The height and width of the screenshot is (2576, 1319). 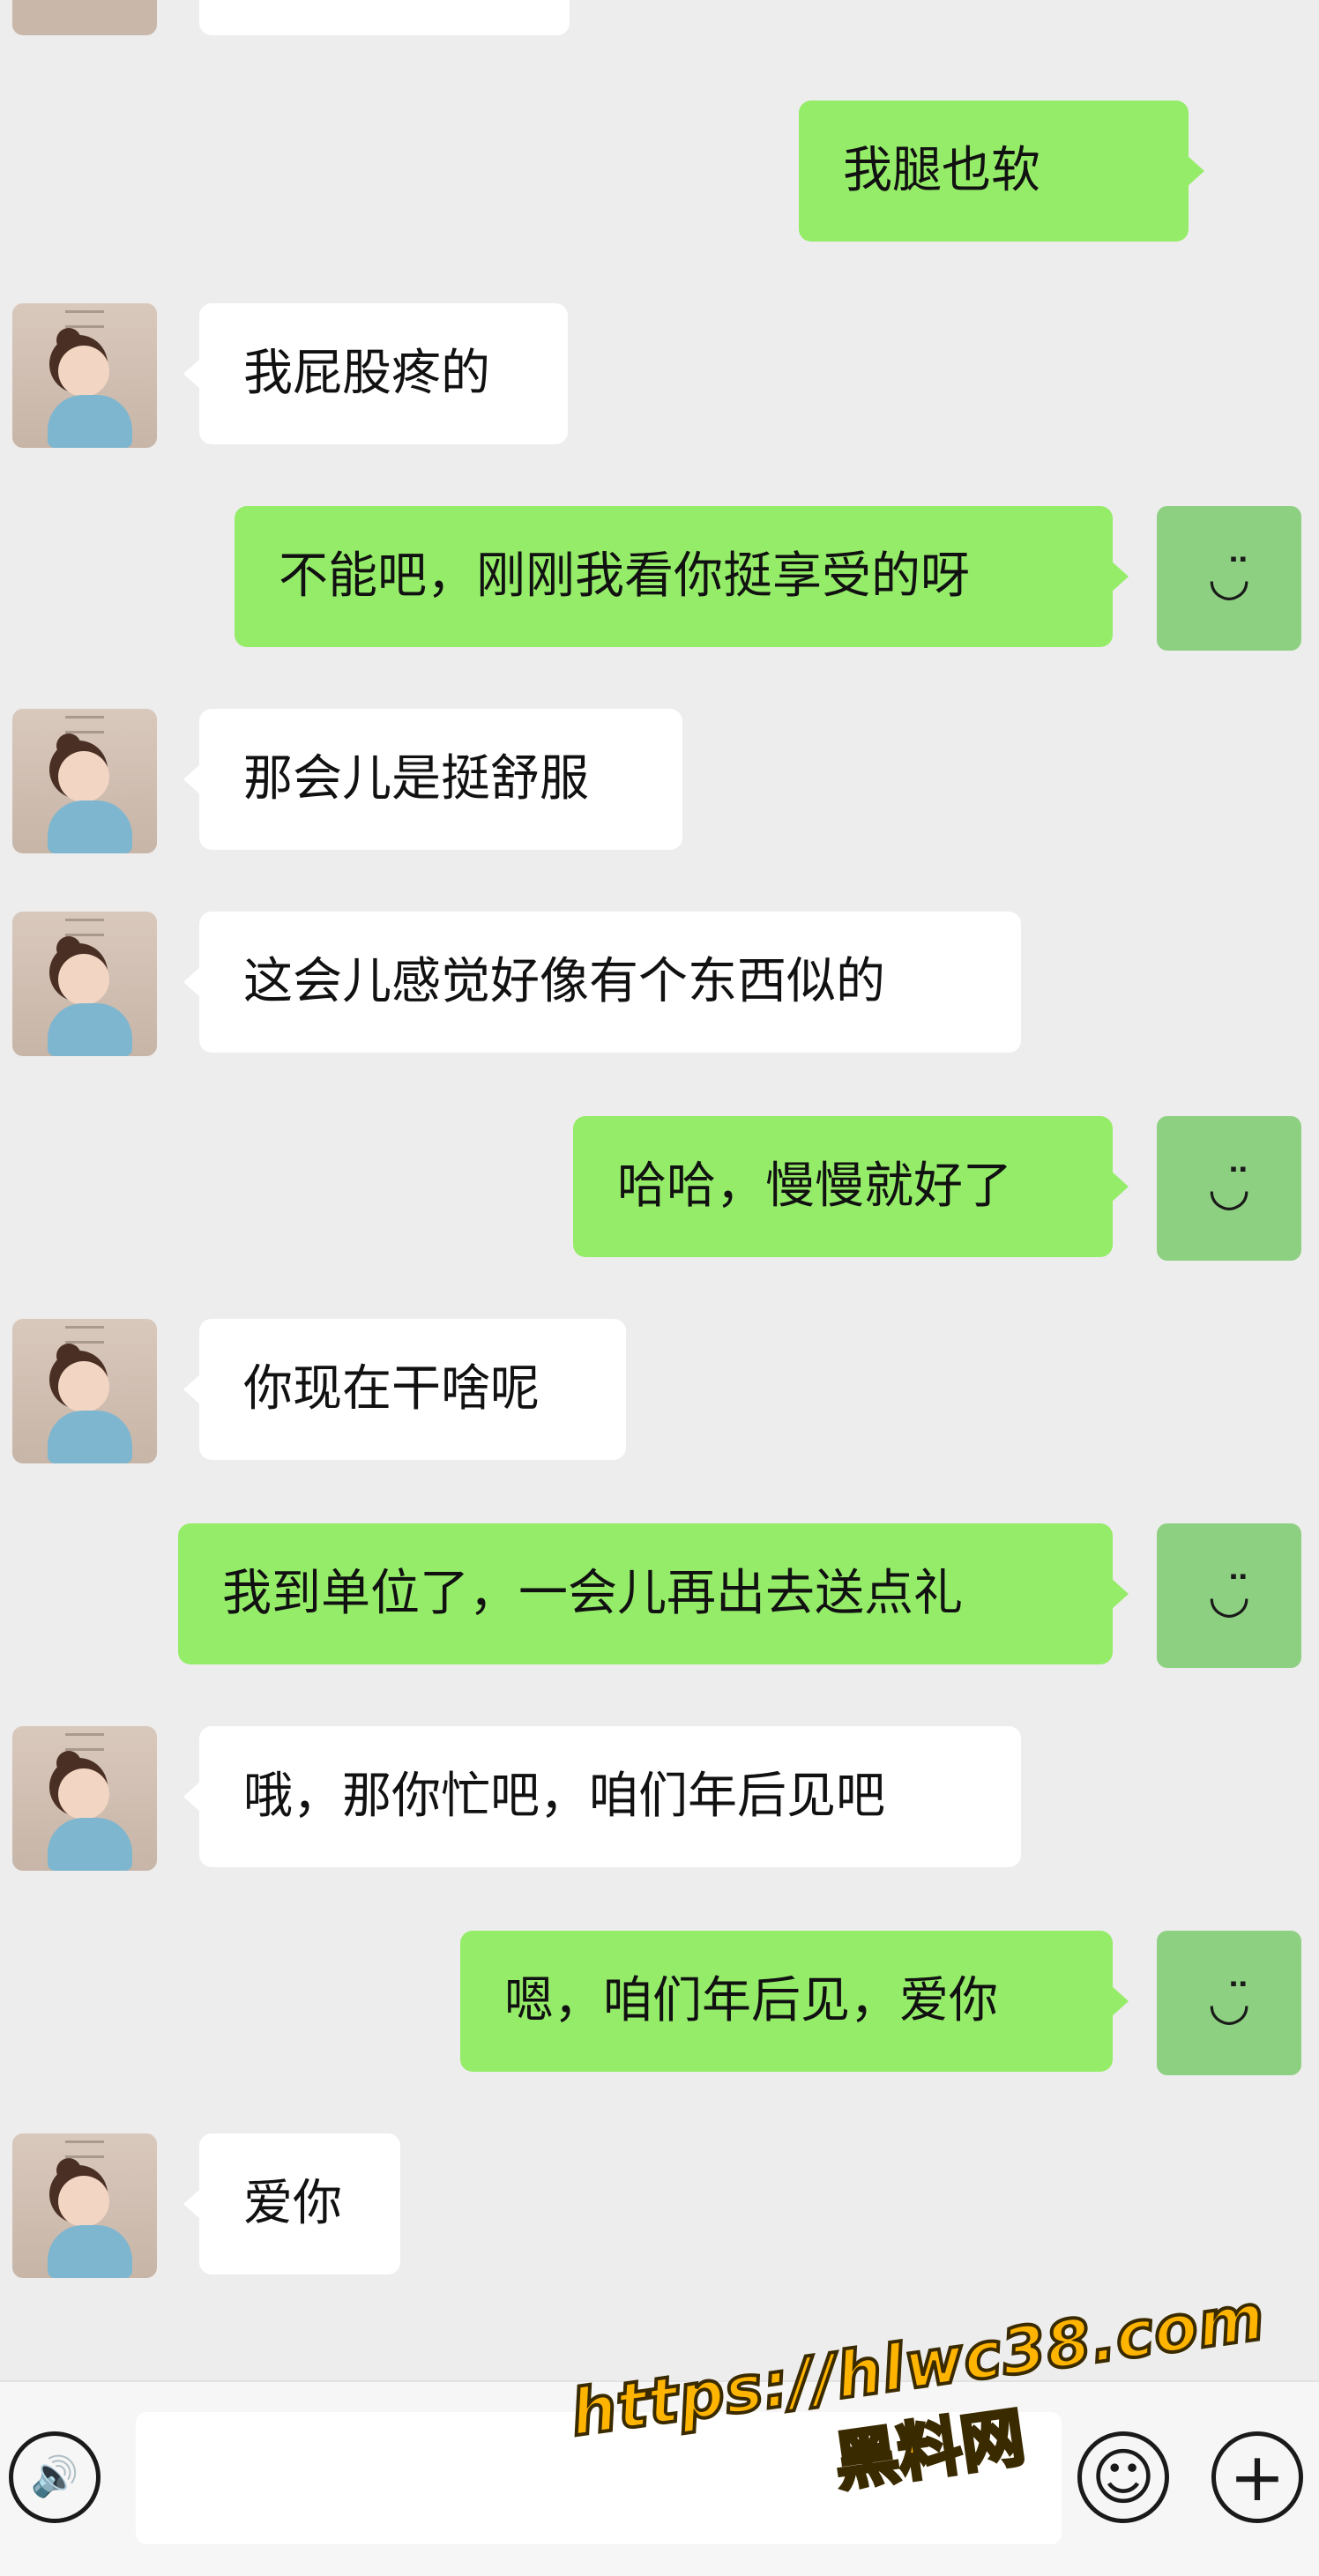 I want to click on more-options-button: +, so click(x=1257, y=2477).